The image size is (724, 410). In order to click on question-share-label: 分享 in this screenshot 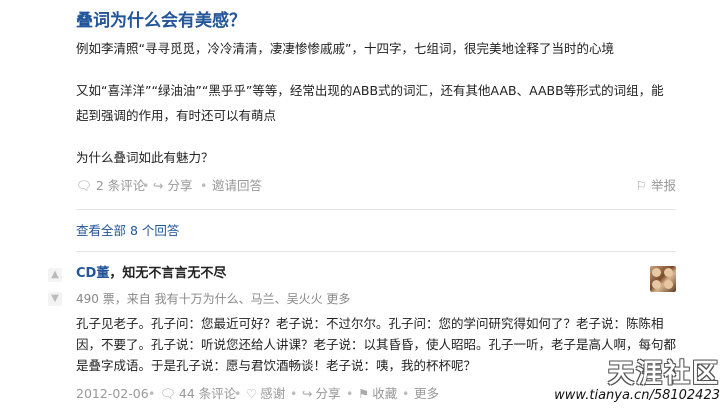, I will do `click(180, 185)`.